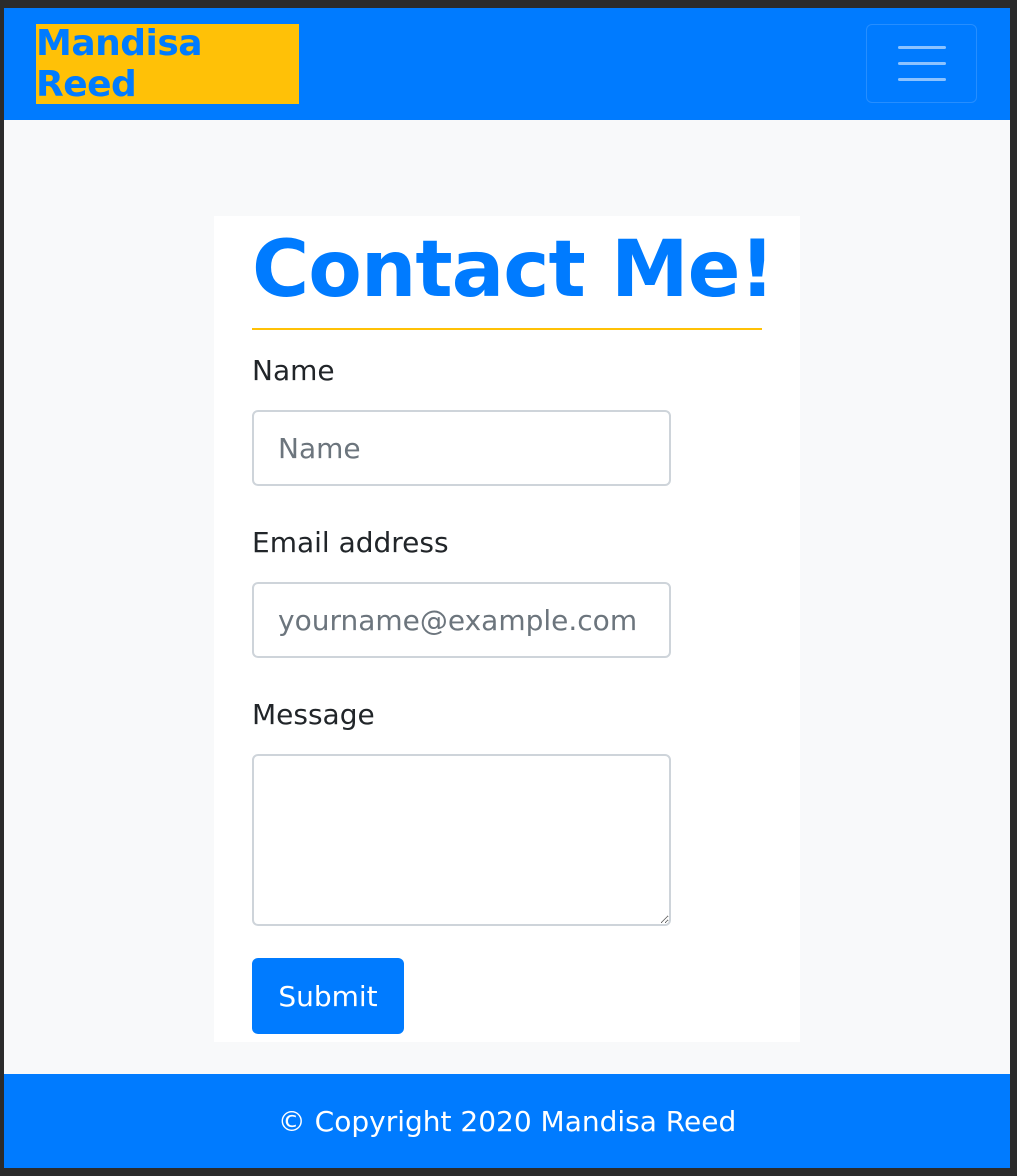 Image resolution: width=1017 pixels, height=1176 pixels. Describe the element at coordinates (513, 270) in the screenshot. I see `page-title: Contact Me!` at that location.